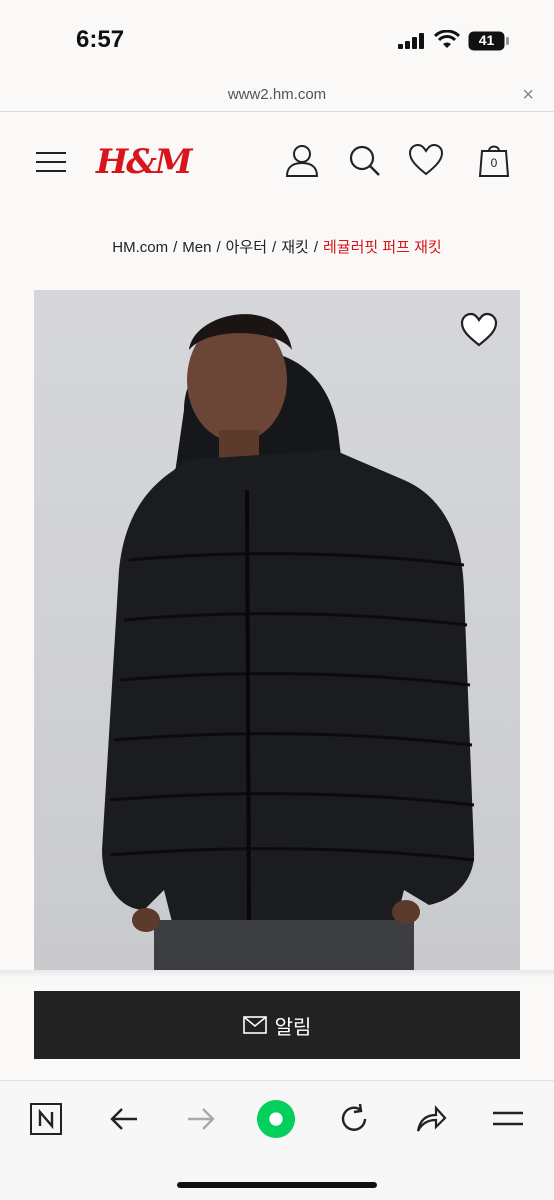  What do you see at coordinates (447, 39) in the screenshot?
I see `wifi-icon` at bounding box center [447, 39].